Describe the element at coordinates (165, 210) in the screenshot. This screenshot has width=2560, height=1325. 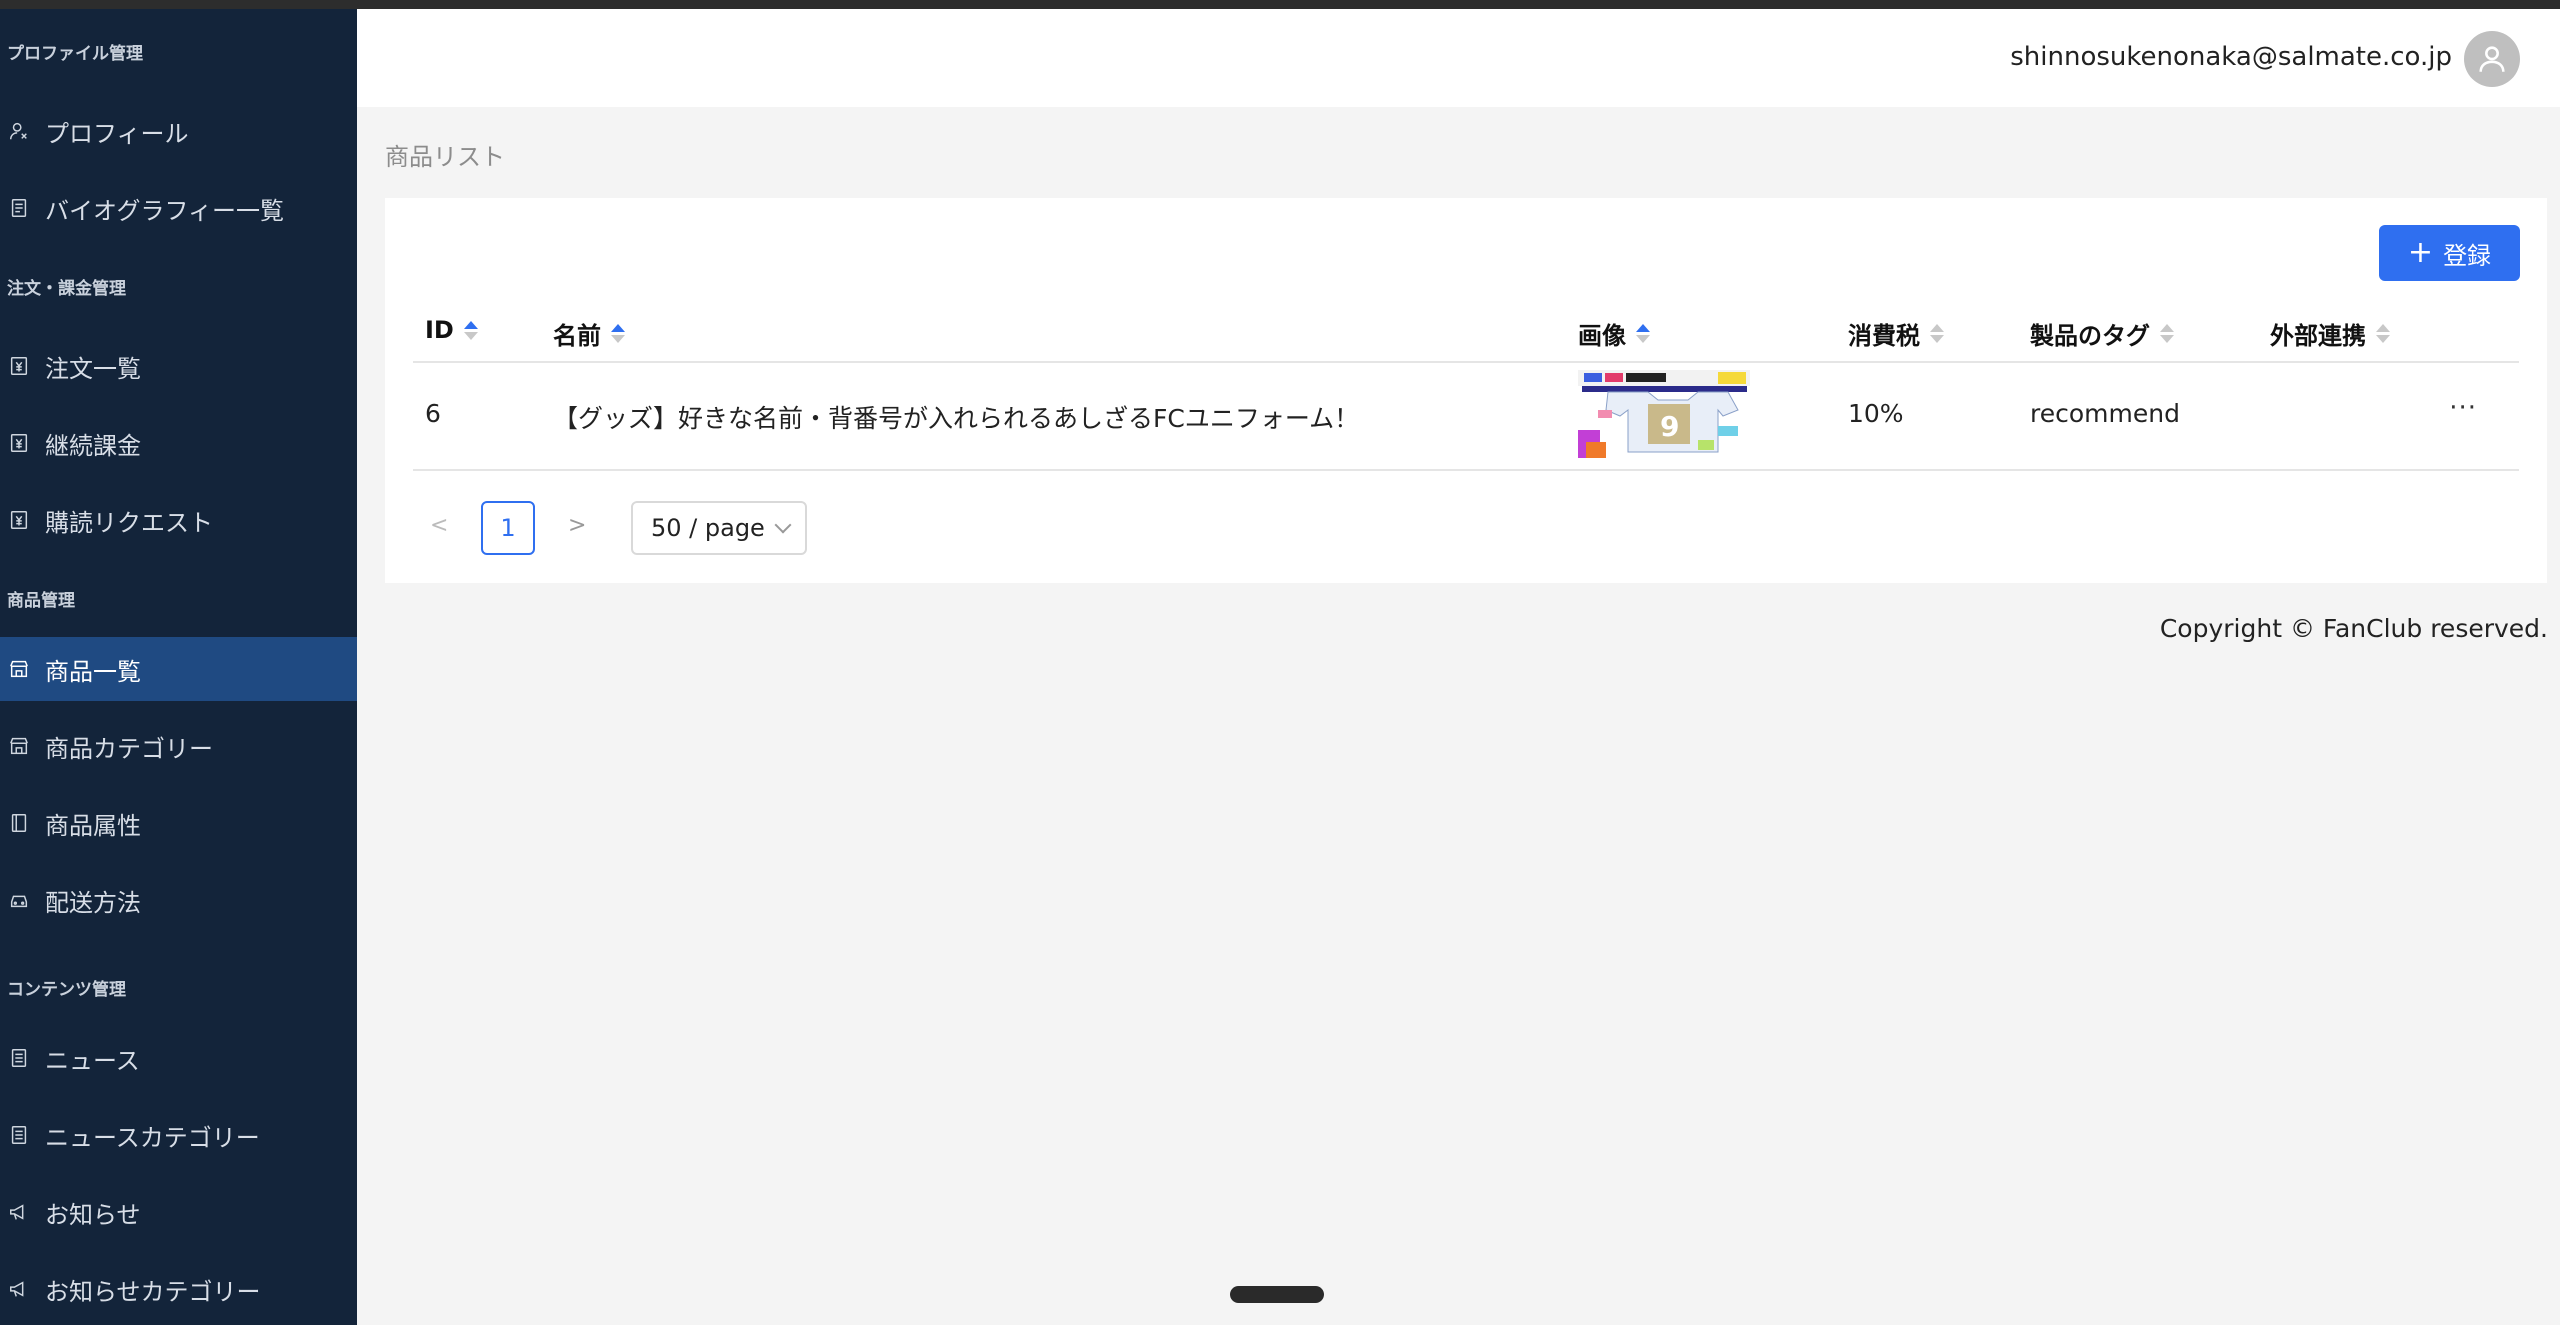
I see `sidebar-item-label: バイオグラフィー一覧` at that location.